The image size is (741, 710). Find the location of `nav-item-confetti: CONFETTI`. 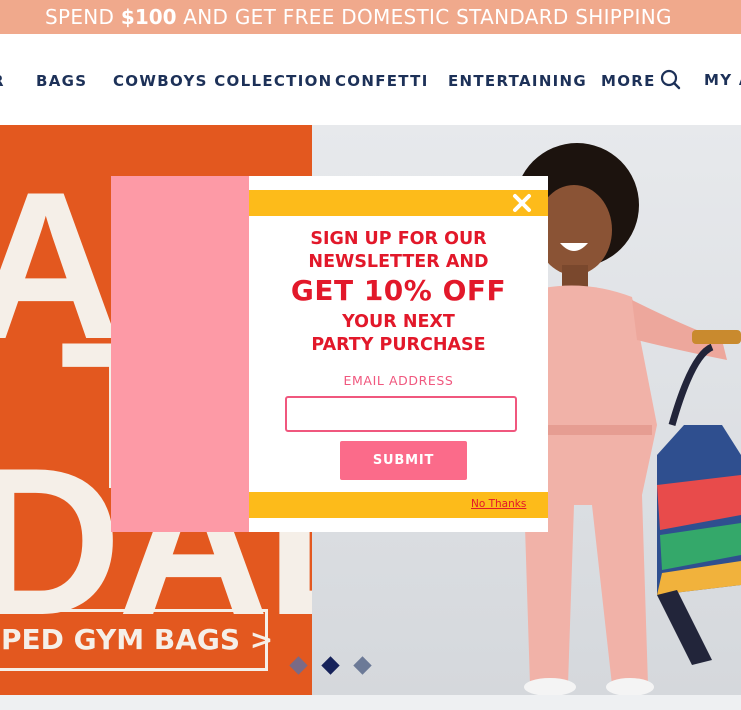

nav-item-confetti: CONFETTI is located at coordinates (382, 81).